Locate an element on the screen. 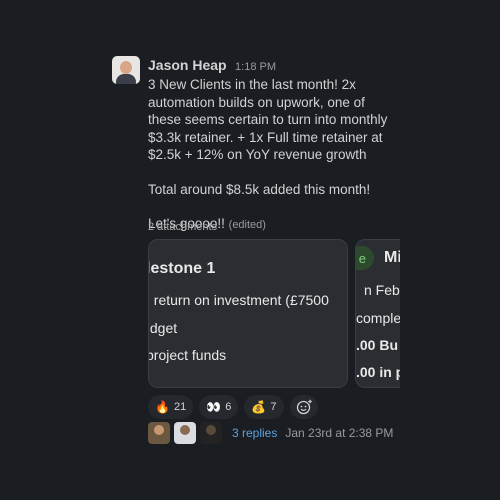  attachment-card-2: e Mi n Feb 1, comple .00 Bu .00 in p is located at coordinates (377, 313).